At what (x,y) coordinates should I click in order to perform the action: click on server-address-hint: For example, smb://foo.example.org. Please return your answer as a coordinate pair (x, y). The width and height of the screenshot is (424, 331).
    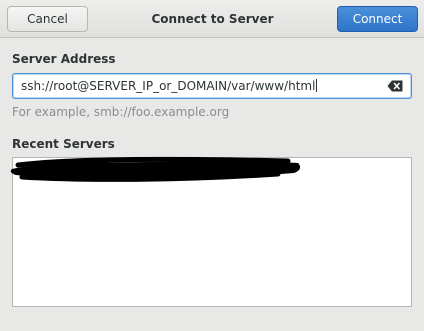
    Looking at the image, I should click on (121, 112).